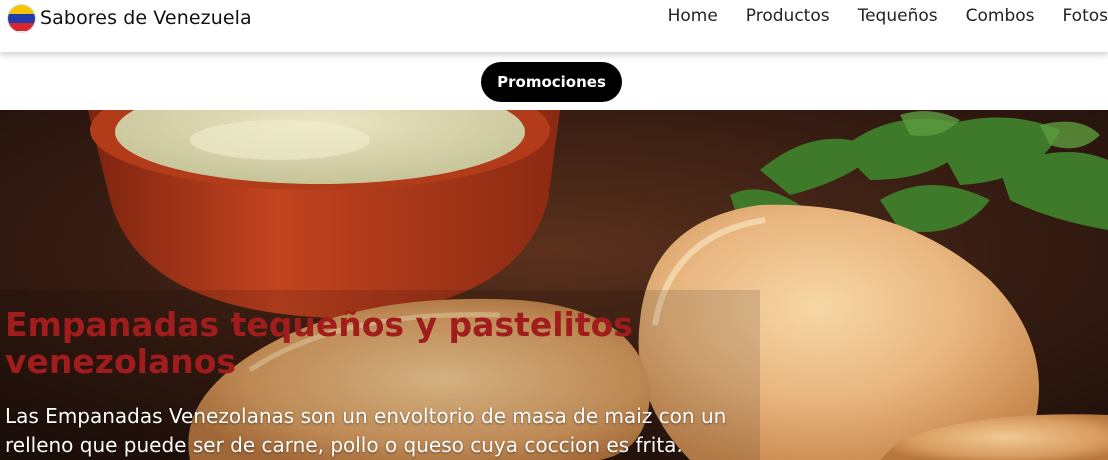  I want to click on main-nav: Home Productos Tequeños Combos Fotos, so click(888, 16).